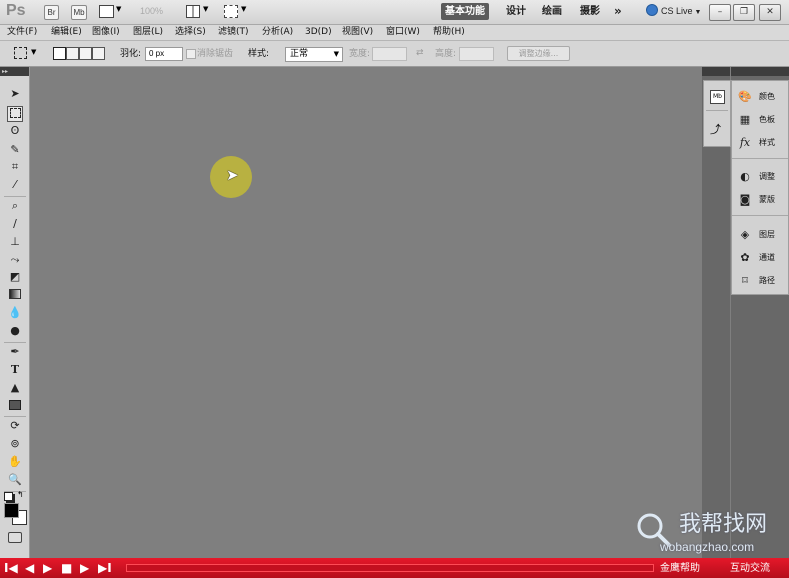  What do you see at coordinates (66, 568) in the screenshot?
I see `stop-icon: ■` at bounding box center [66, 568].